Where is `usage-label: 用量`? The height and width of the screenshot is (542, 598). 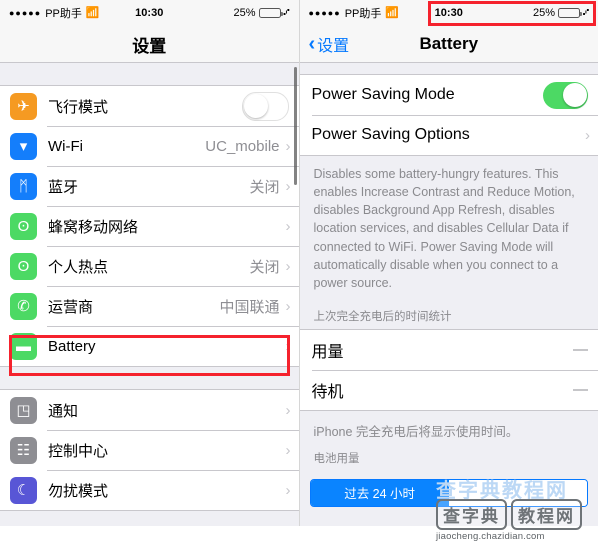 usage-label: 用量 is located at coordinates (443, 350).